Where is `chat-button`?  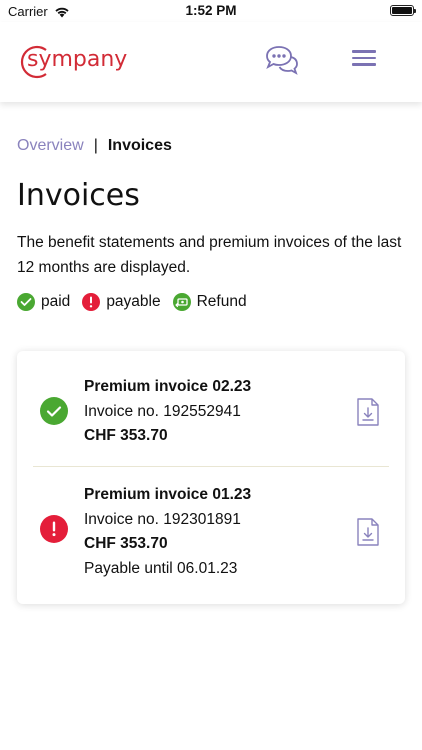
chat-button is located at coordinates (282, 60).